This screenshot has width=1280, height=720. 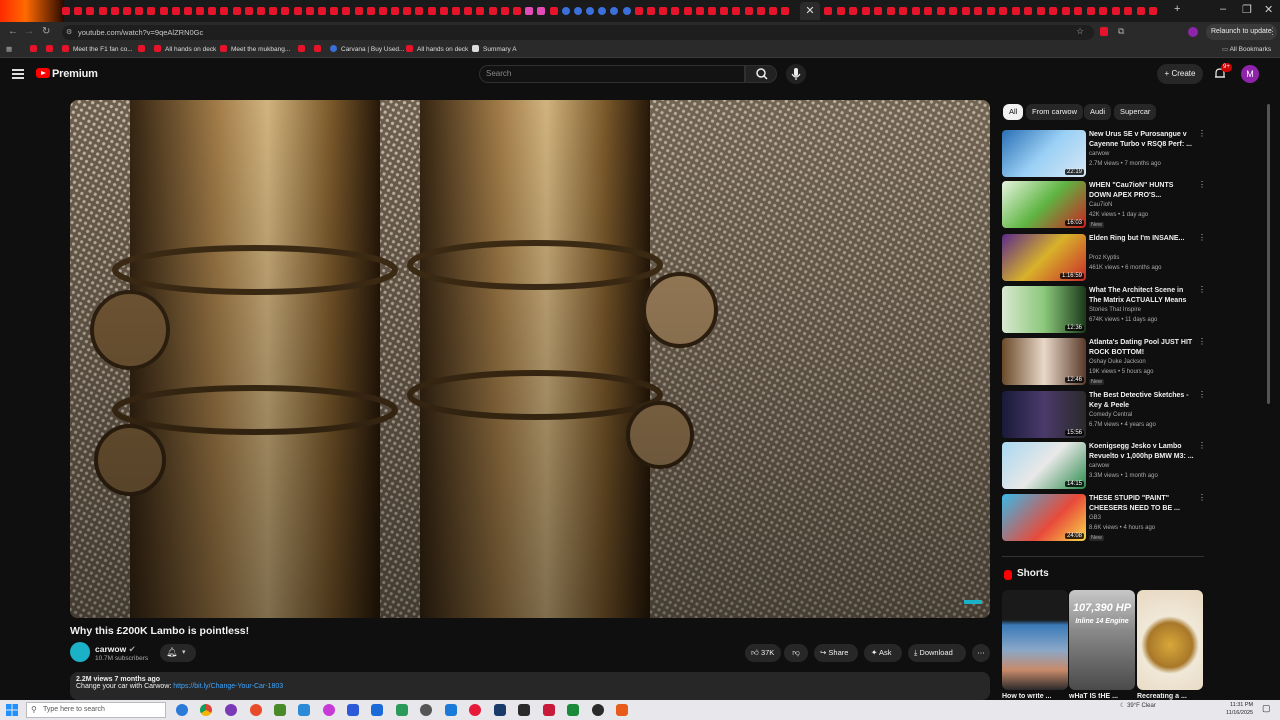 I want to click on recommendation-channel: Comedy Central, so click(x=1110, y=415).